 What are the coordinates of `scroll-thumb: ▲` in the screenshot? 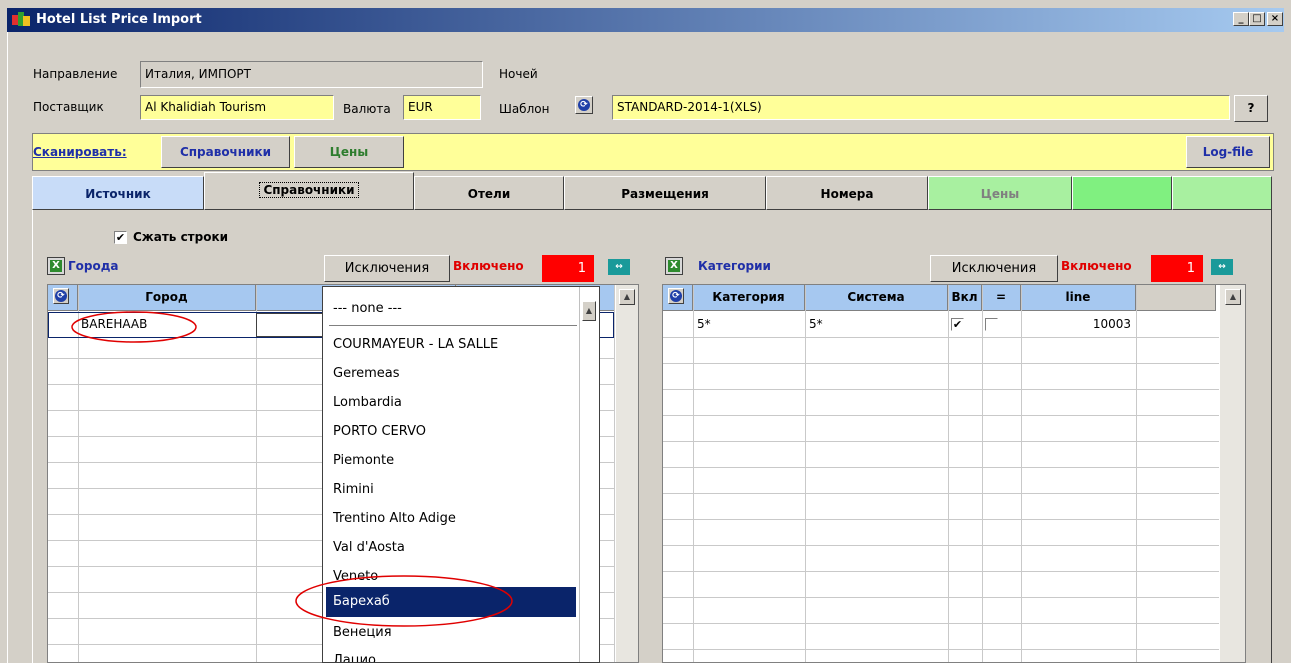 It's located at (589, 311).